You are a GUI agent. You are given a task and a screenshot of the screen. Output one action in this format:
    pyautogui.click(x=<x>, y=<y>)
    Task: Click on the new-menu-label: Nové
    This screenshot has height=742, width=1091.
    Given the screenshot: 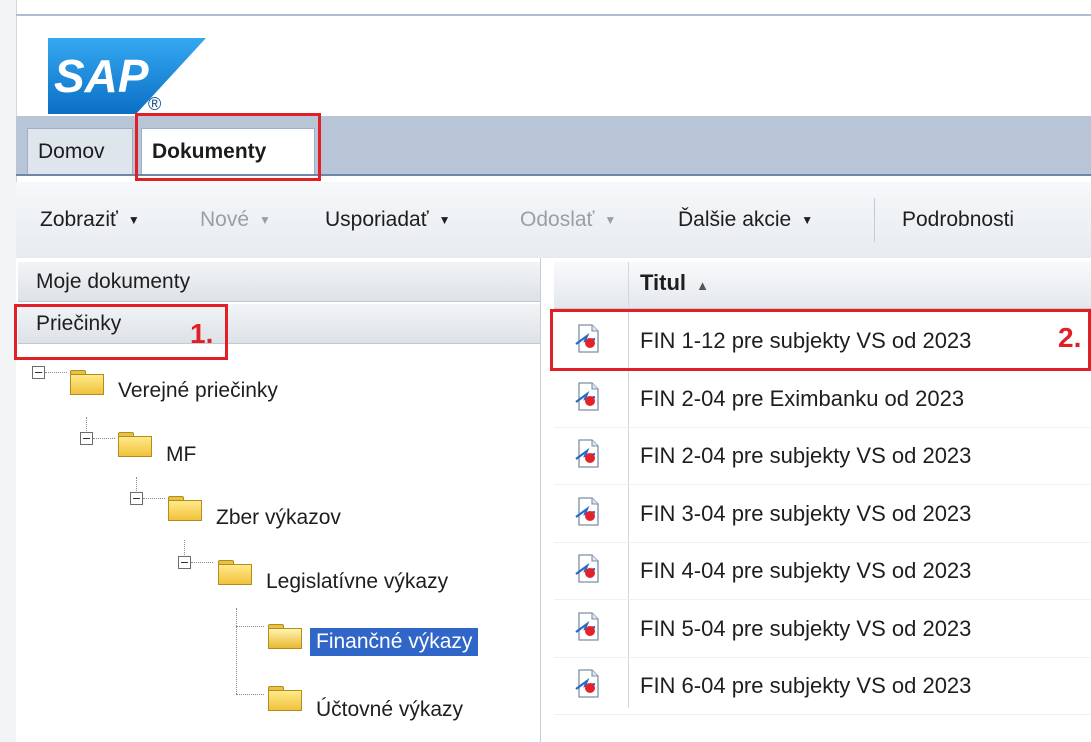 What is the action you would take?
    pyautogui.click(x=225, y=219)
    